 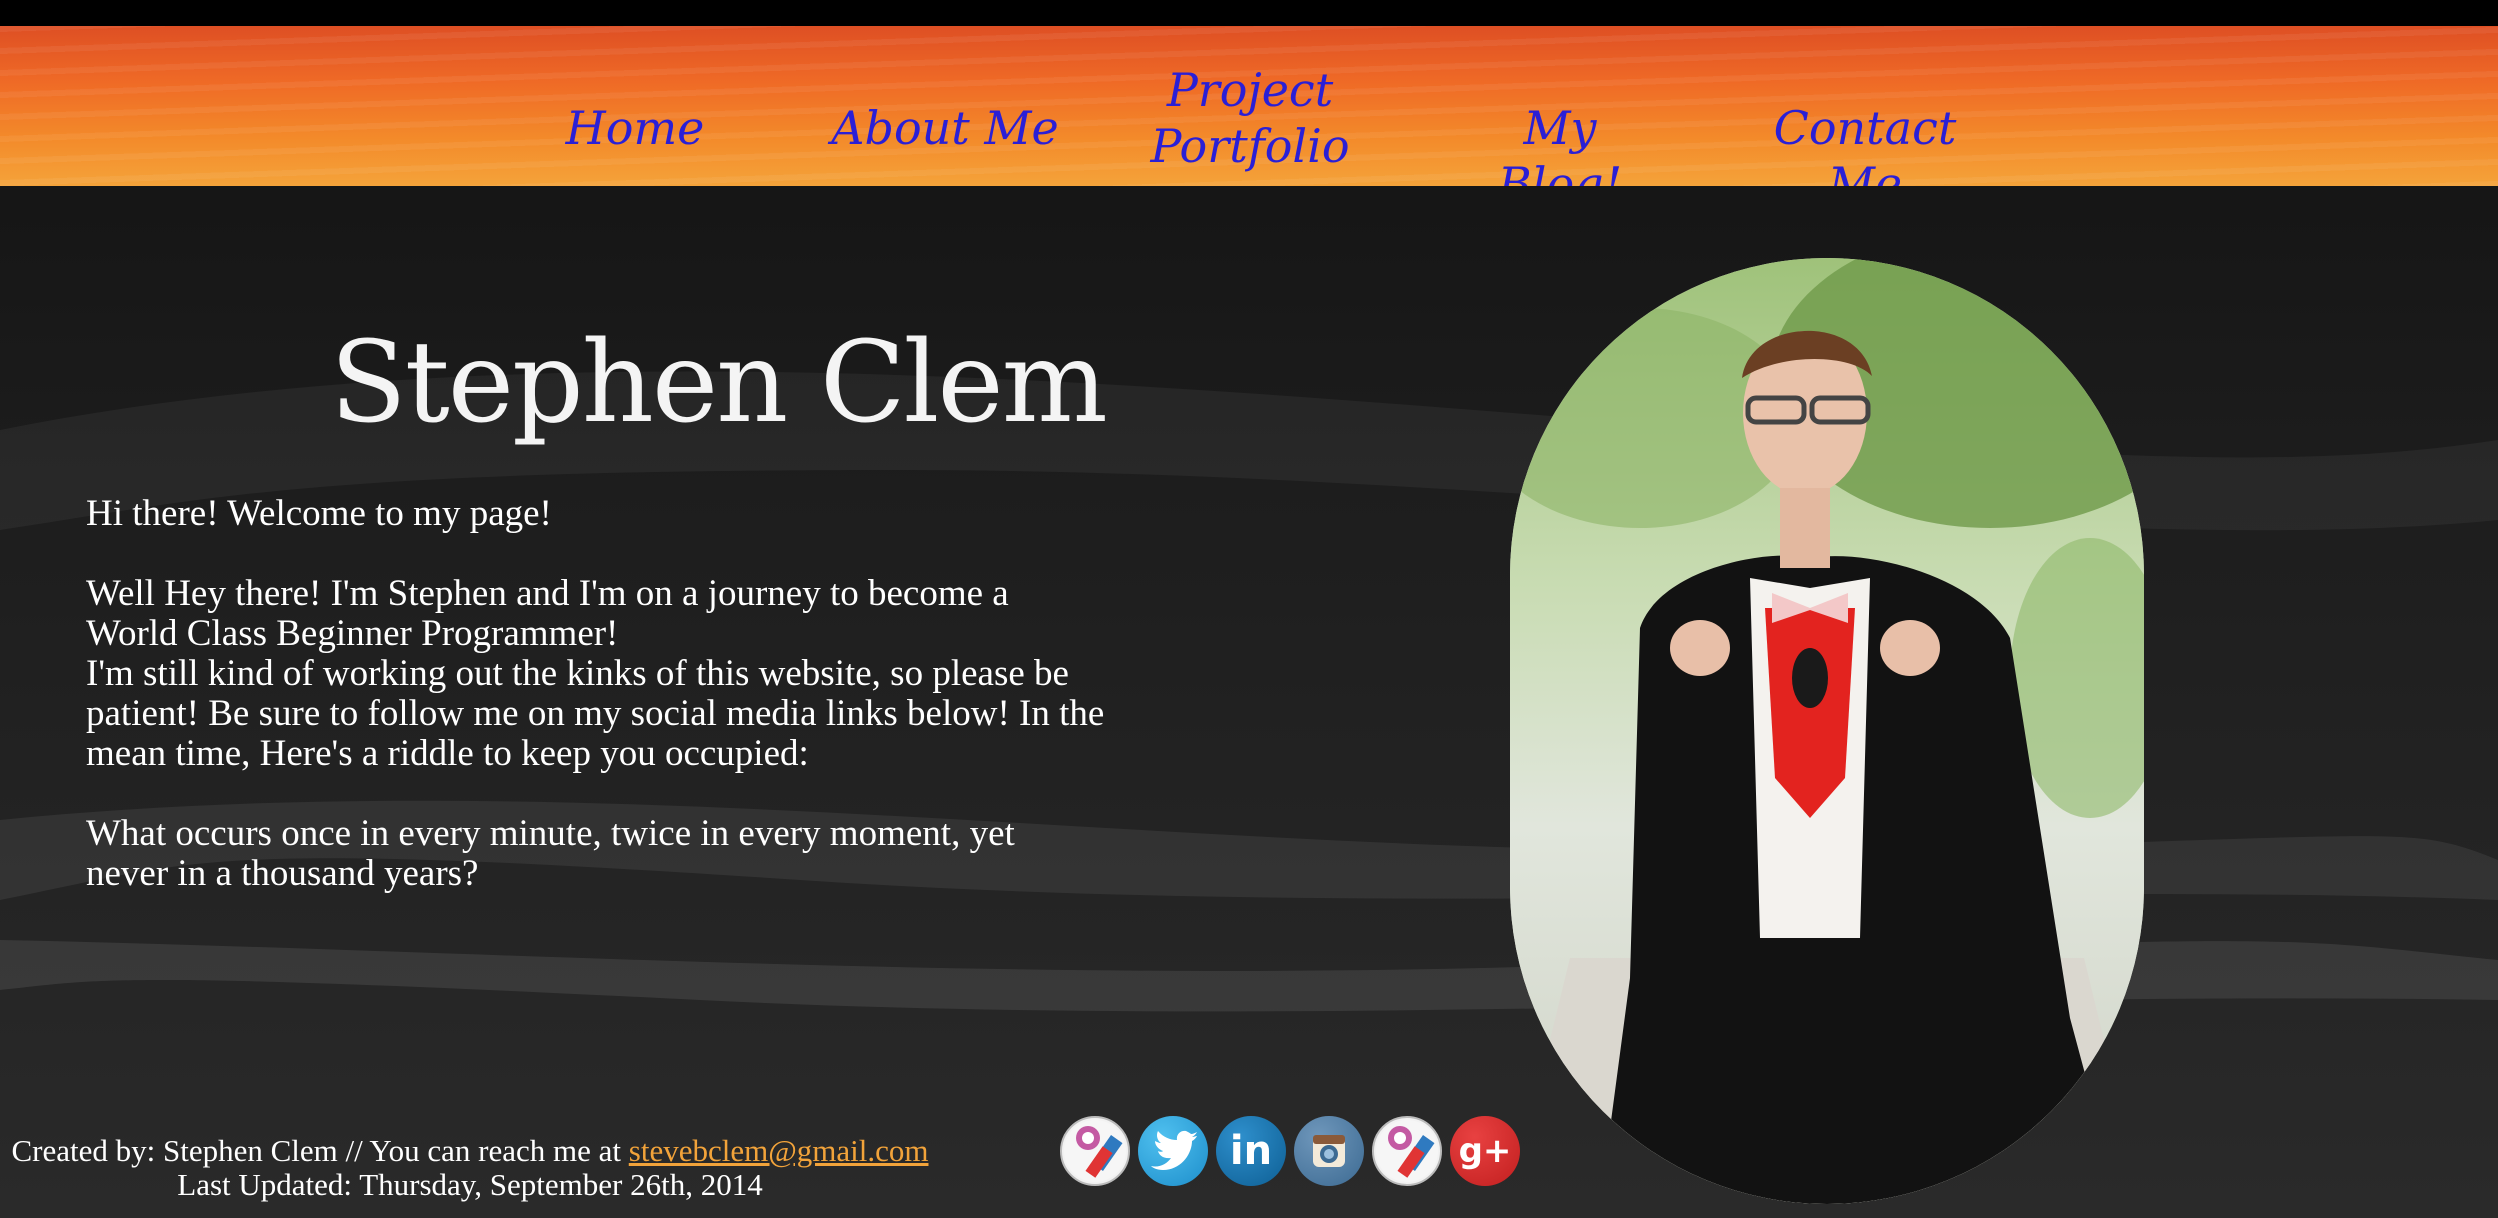 What do you see at coordinates (719, 383) in the screenshot?
I see `site-title: Stephen Clem` at bounding box center [719, 383].